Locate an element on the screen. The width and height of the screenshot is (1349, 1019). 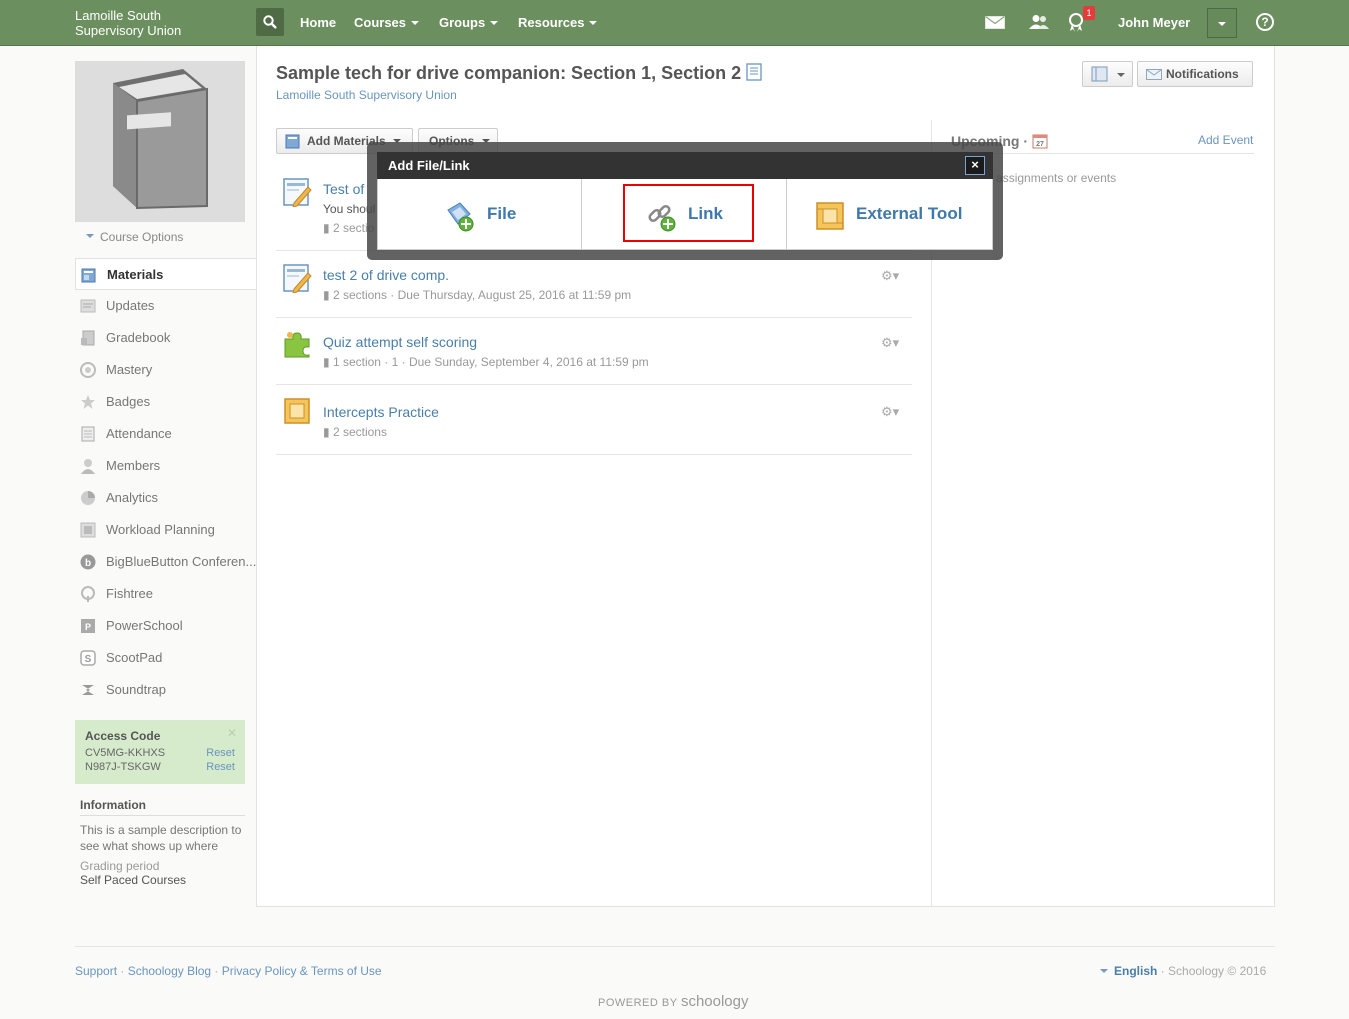
sidebar-item-materials: Materials is located at coordinates (165, 274).